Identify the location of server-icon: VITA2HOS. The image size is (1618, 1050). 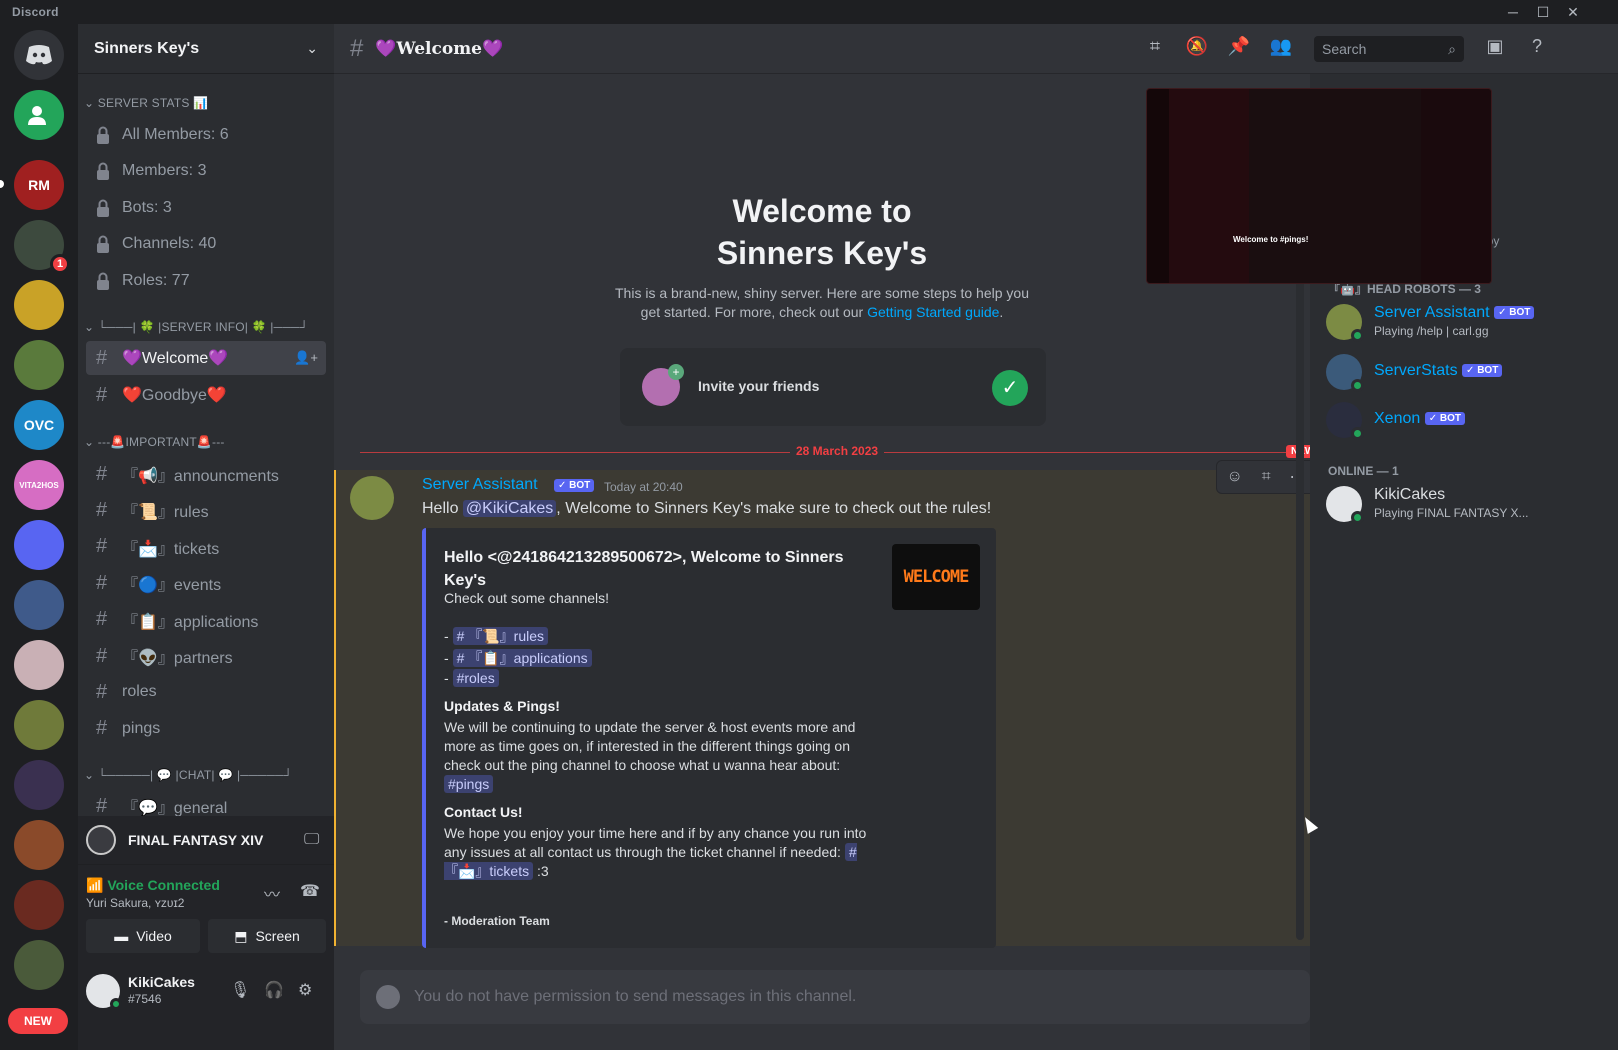
(39, 485).